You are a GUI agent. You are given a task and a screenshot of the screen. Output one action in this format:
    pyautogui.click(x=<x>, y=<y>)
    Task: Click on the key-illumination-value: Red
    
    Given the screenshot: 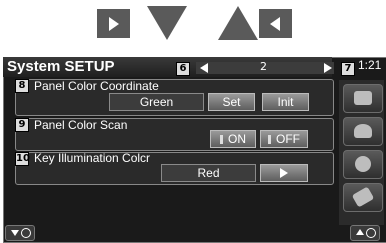 What is the action you would take?
    pyautogui.click(x=208, y=173)
    